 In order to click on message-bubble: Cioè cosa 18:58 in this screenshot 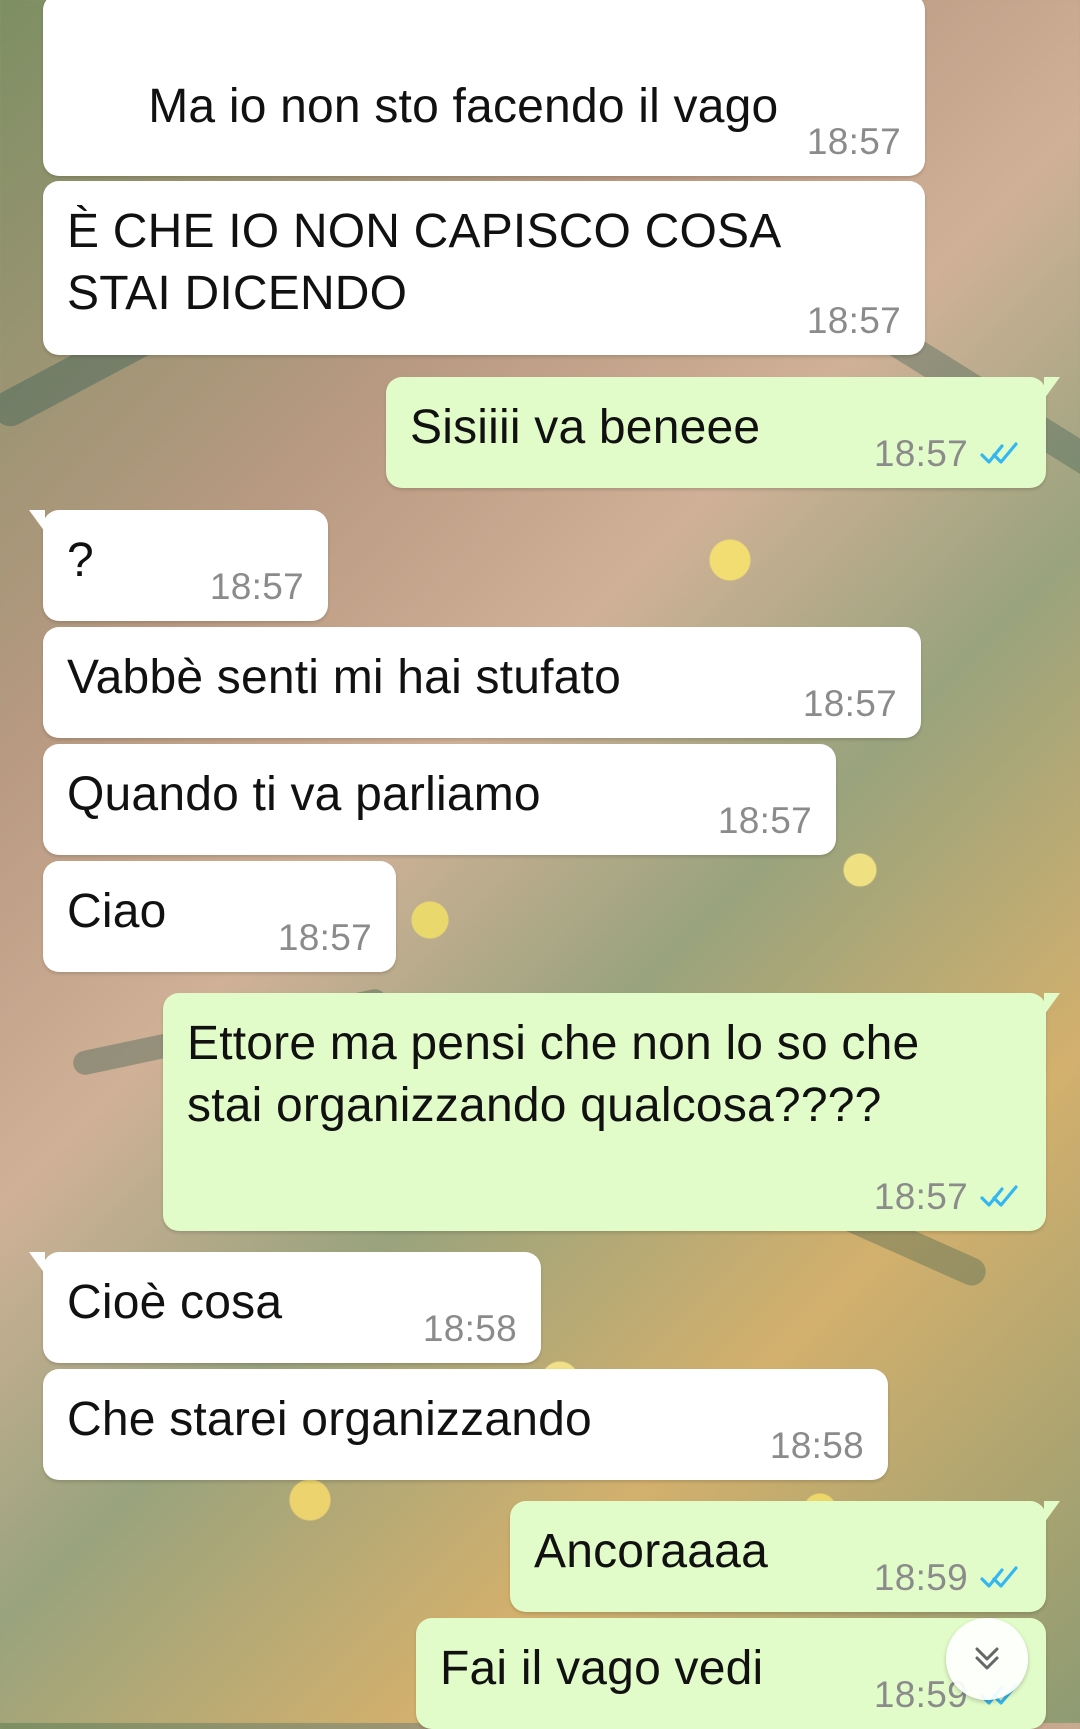, I will do `click(285, 1307)`.